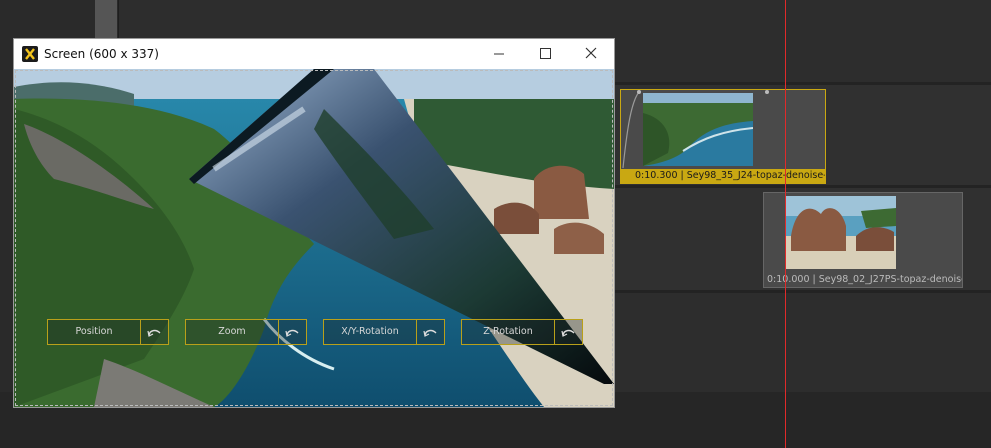 The height and width of the screenshot is (448, 991). I want to click on zoom-label: Zoom, so click(232, 331).